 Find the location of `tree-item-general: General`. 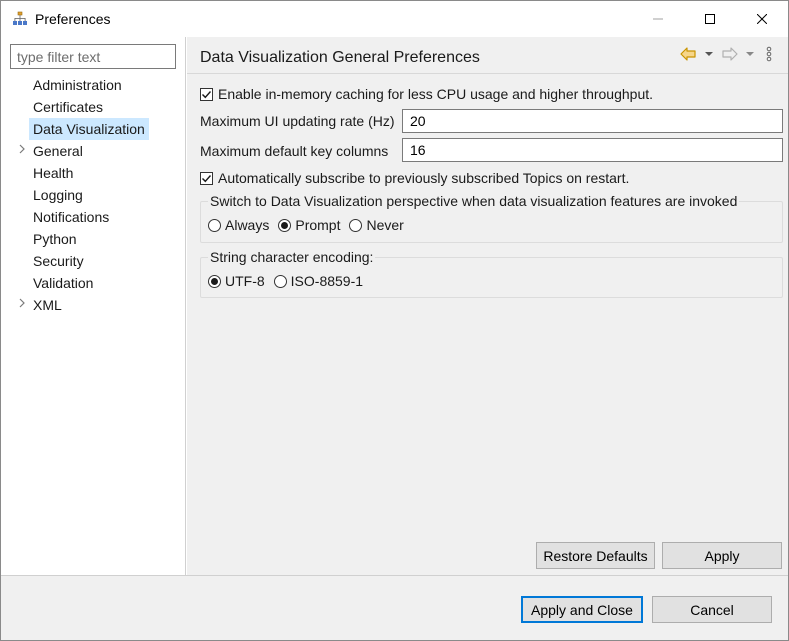

tree-item-general: General is located at coordinates (93, 151).